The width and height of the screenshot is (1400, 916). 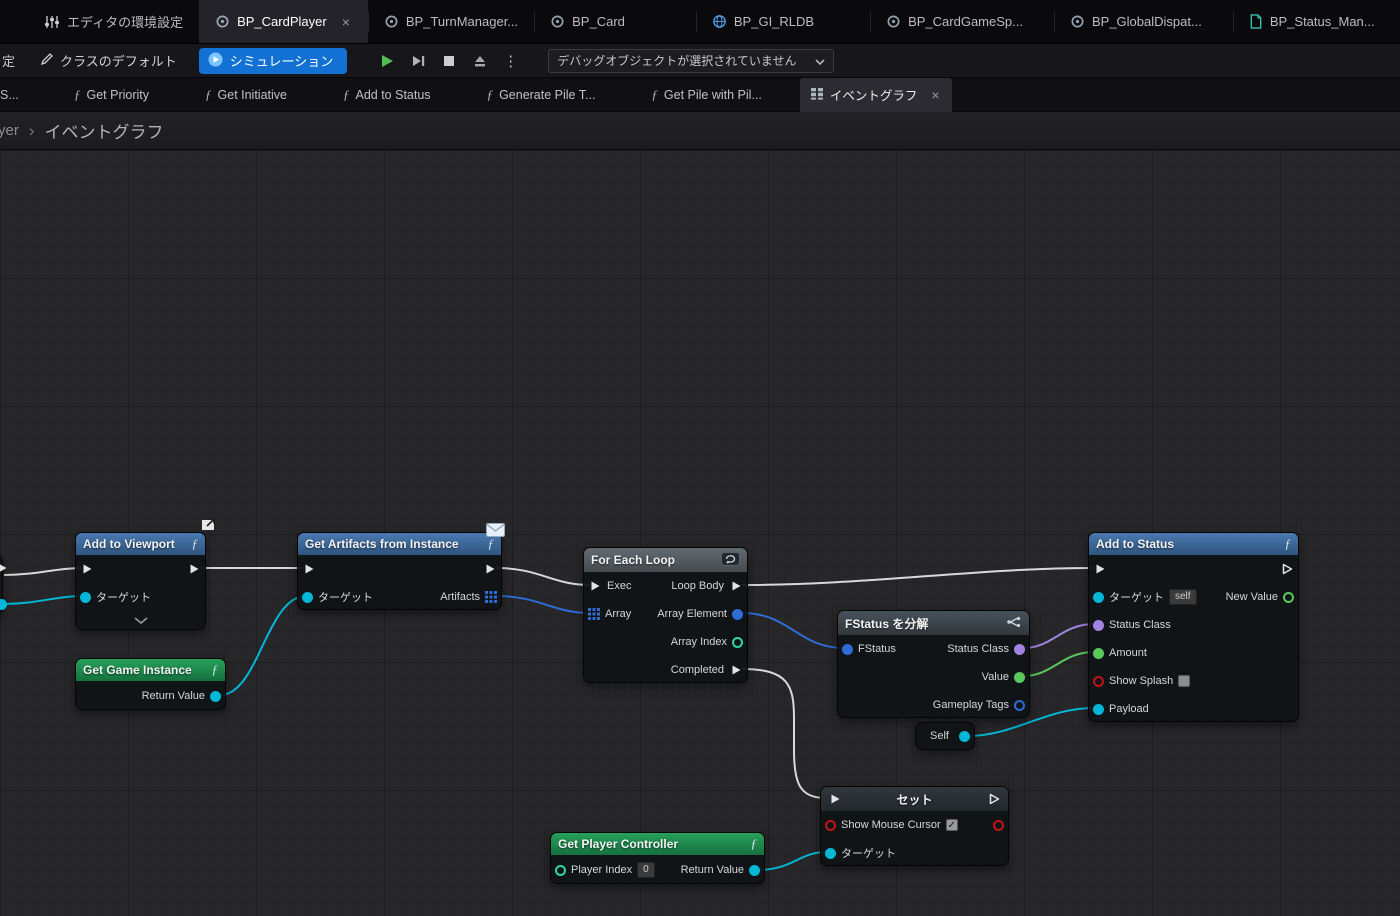 I want to click on tab-bp-cardplayer: BP_CardPlayer ×, so click(x=283, y=21).